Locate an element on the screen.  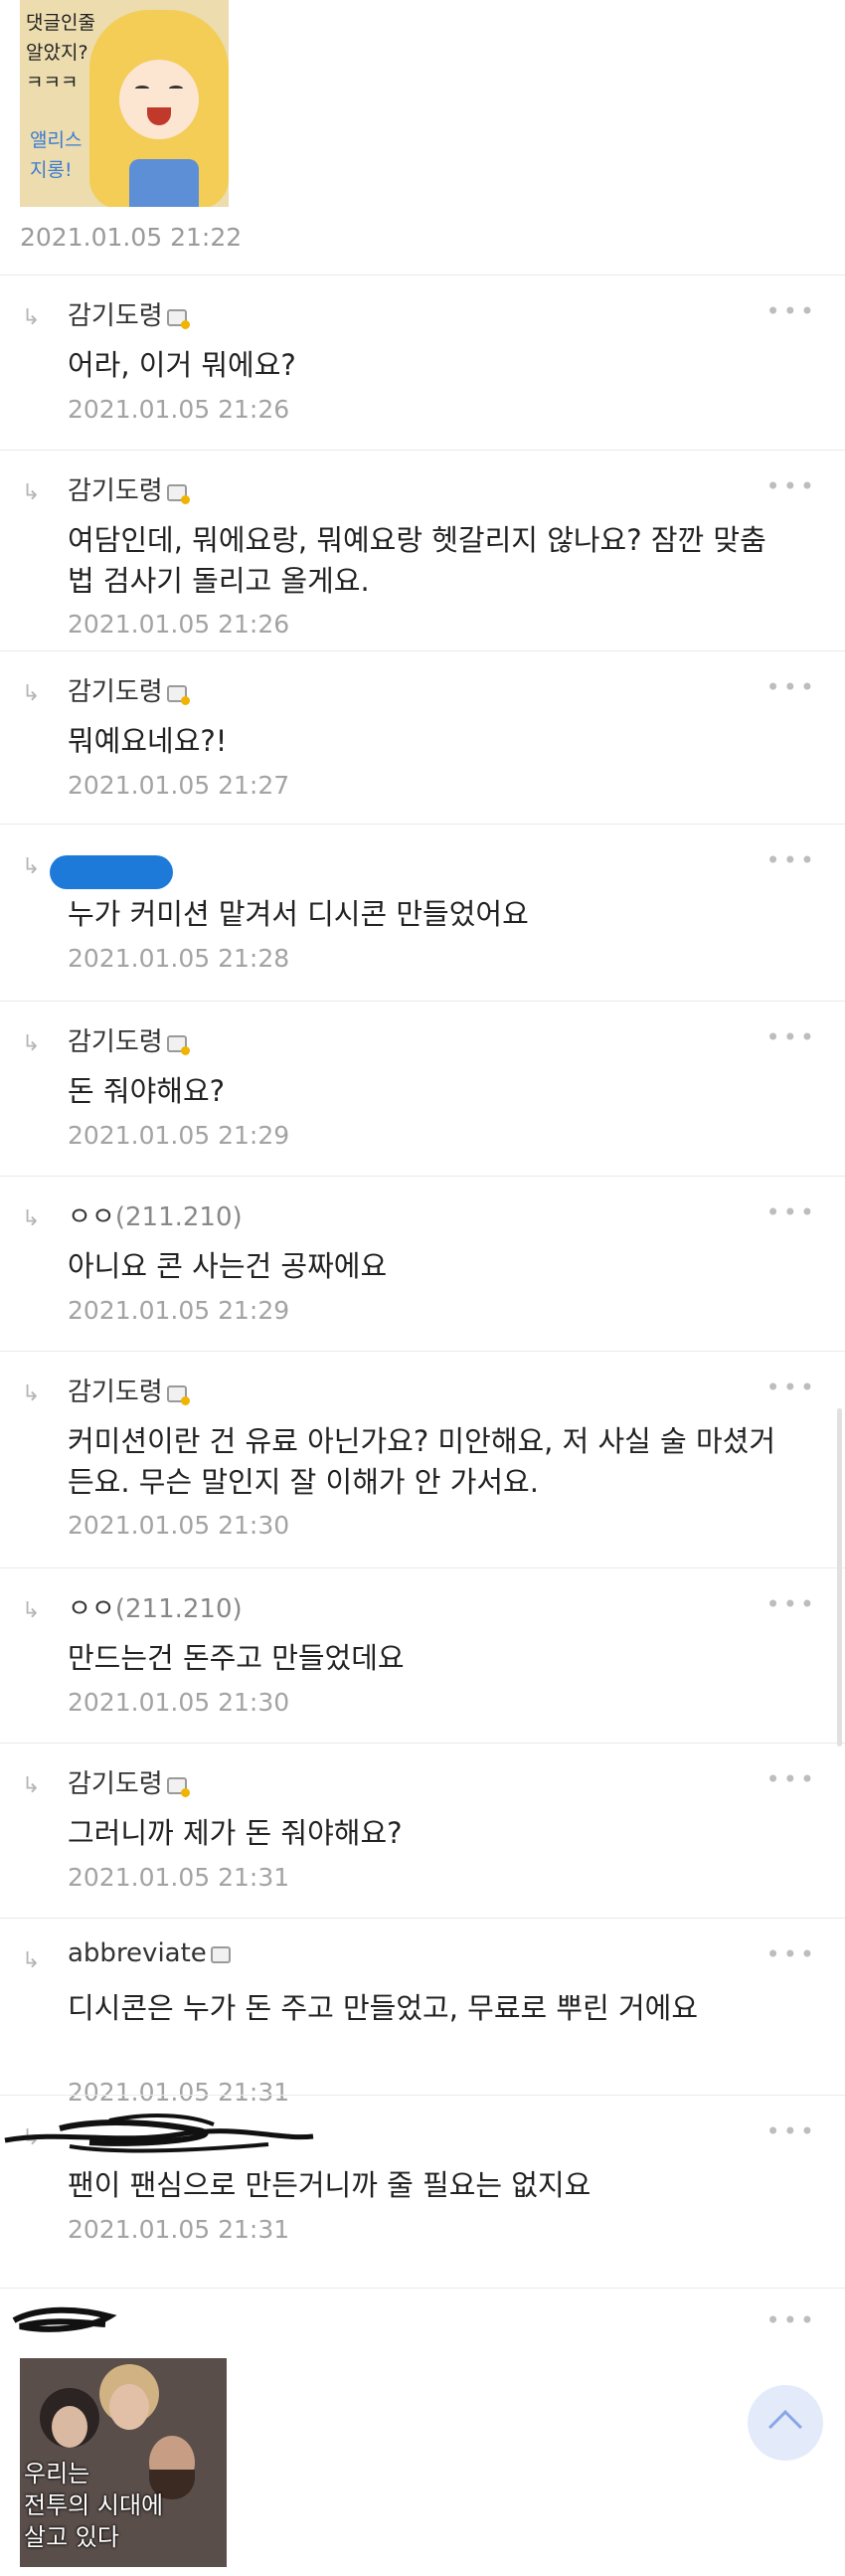
reply-date: 2021.01.05 21:28 is located at coordinates (179, 958).